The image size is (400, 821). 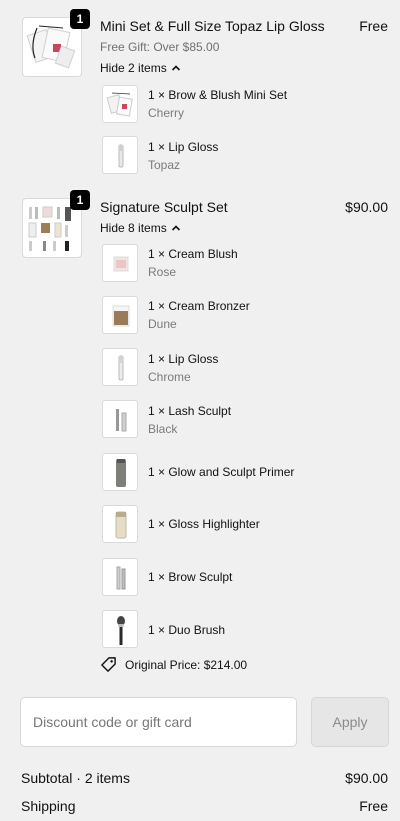 I want to click on price-tag-icon, so click(x=108, y=664).